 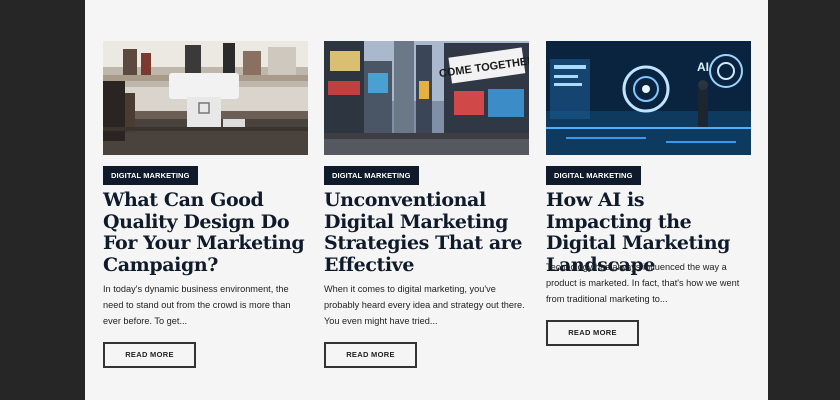 What do you see at coordinates (426, 98) in the screenshot?
I see `times-square-billboards-image: COME TOGETHER` at bounding box center [426, 98].